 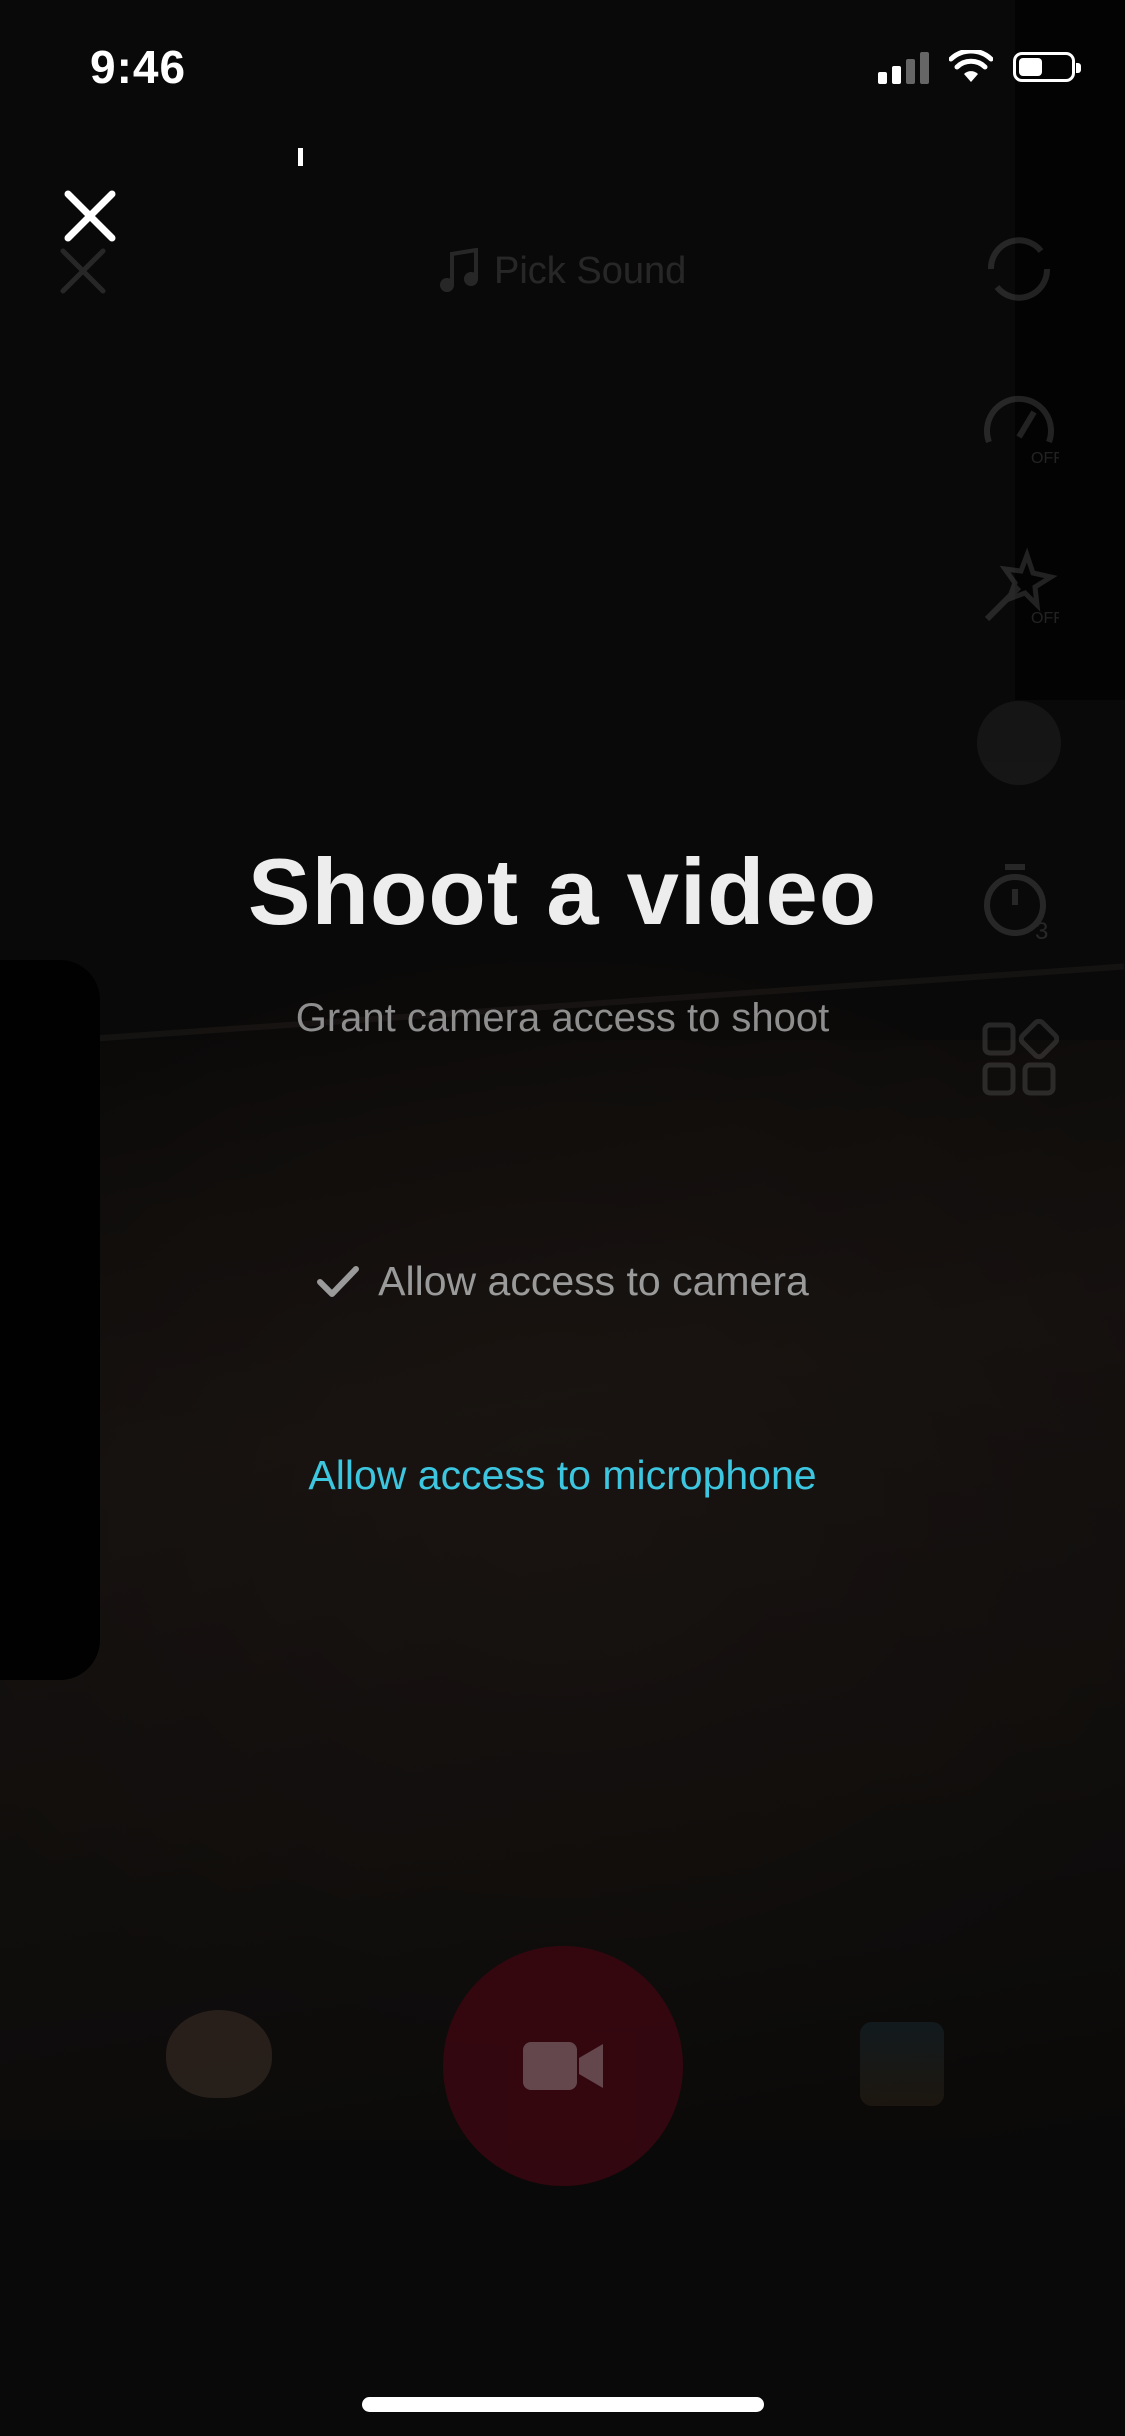 I want to click on allow-microphone-link: Allow access to microphone, so click(x=562, y=1475).